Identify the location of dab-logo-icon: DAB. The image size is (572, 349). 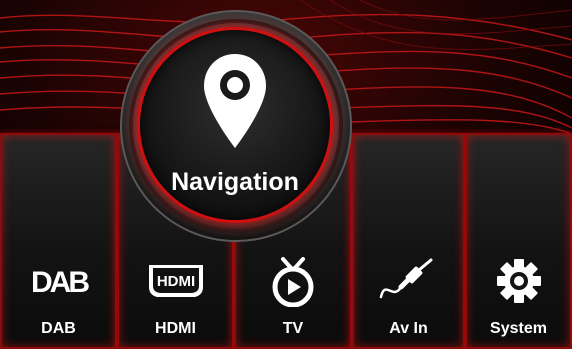
(58, 281).